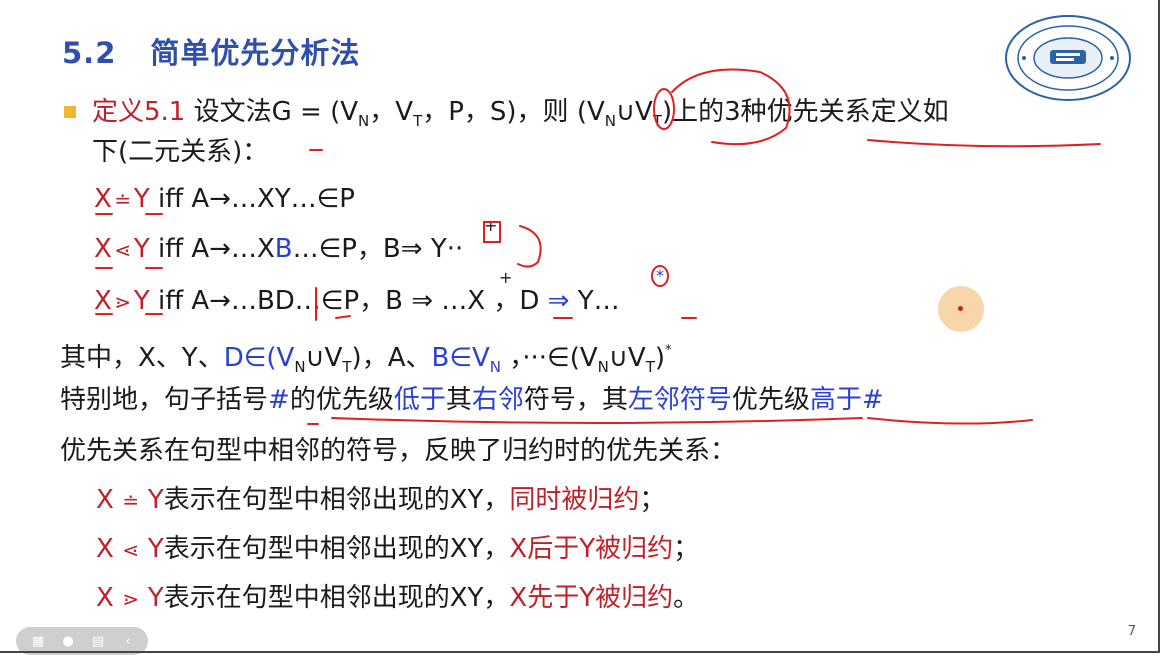 Image resolution: width=1160 pixels, height=655 pixels. What do you see at coordinates (343, 317) in the screenshot?
I see `annotation-d-mark` at bounding box center [343, 317].